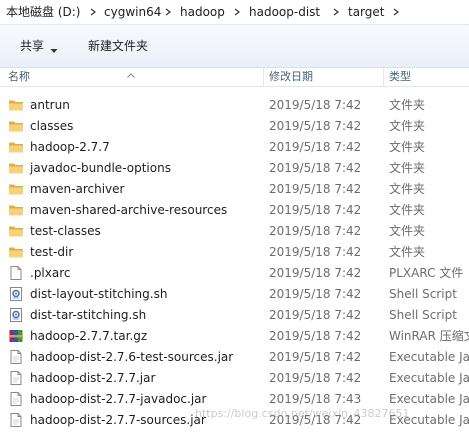 This screenshot has width=469, height=432. I want to click on column-header-name: 名称, so click(19, 77).